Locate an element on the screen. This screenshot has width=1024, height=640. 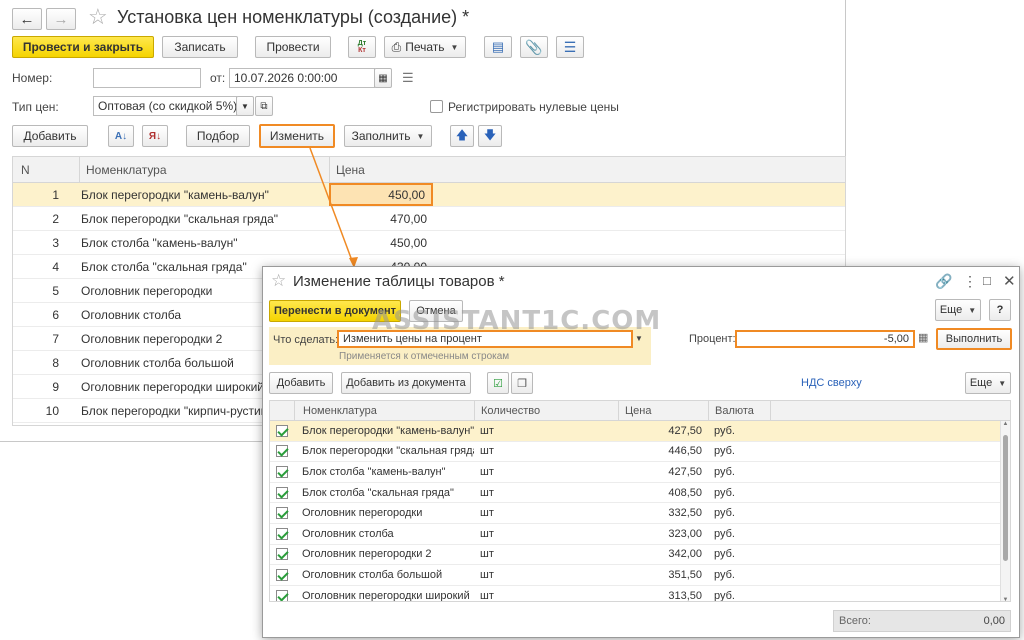
move-down-icon: 🡇 is located at coordinates (490, 136).